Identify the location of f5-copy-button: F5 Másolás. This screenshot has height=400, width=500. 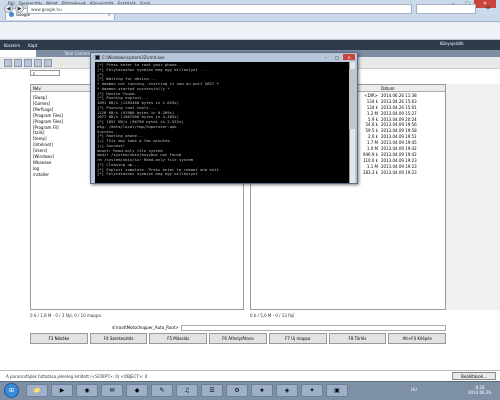
(178, 338).